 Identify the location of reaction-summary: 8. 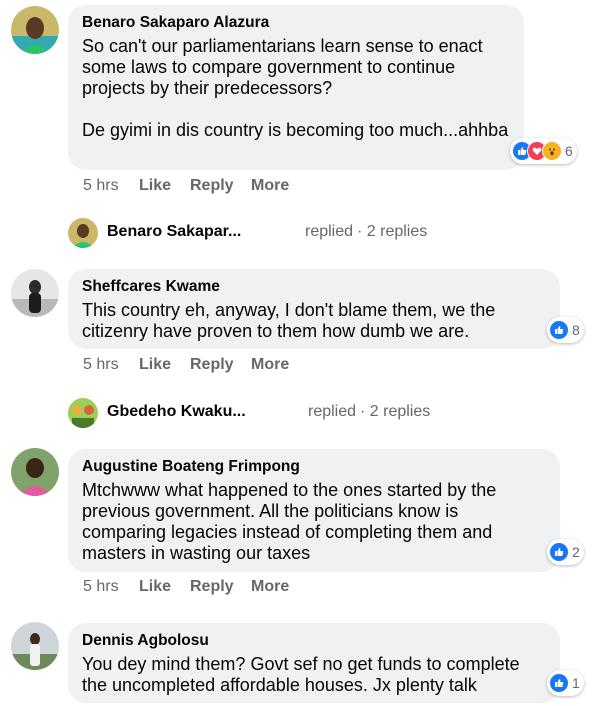
(565, 330).